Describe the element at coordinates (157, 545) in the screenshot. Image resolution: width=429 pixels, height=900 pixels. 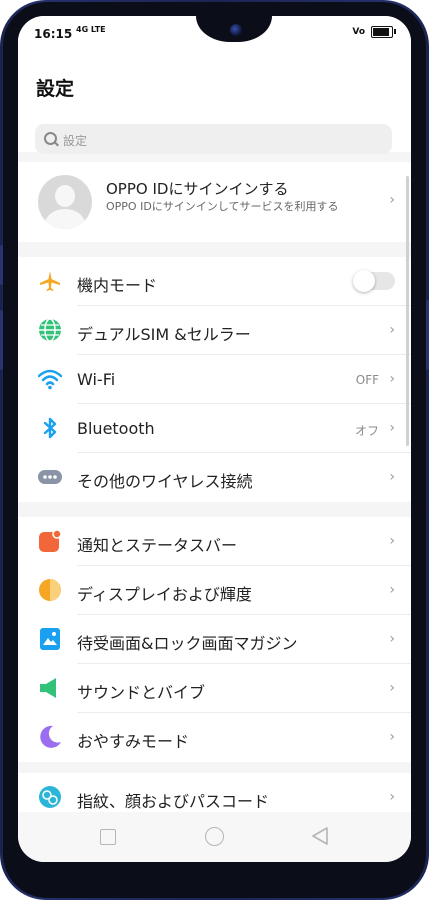
I see `row-label: 通知とステータスバー` at that location.